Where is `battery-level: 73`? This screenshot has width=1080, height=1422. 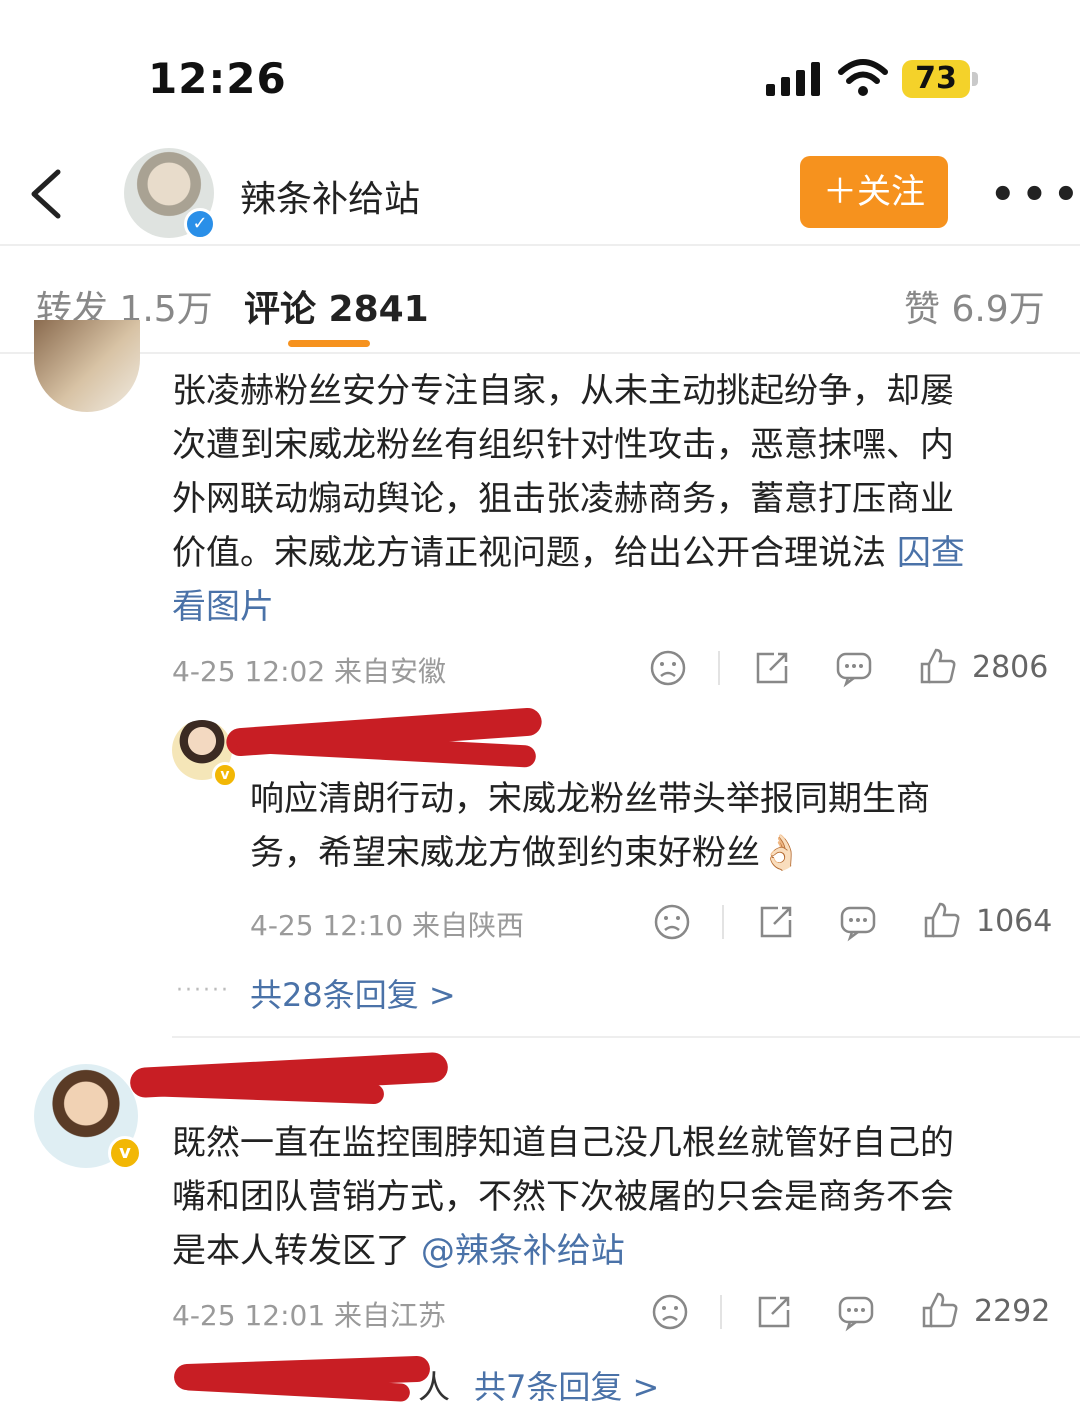
battery-level: 73 is located at coordinates (936, 79).